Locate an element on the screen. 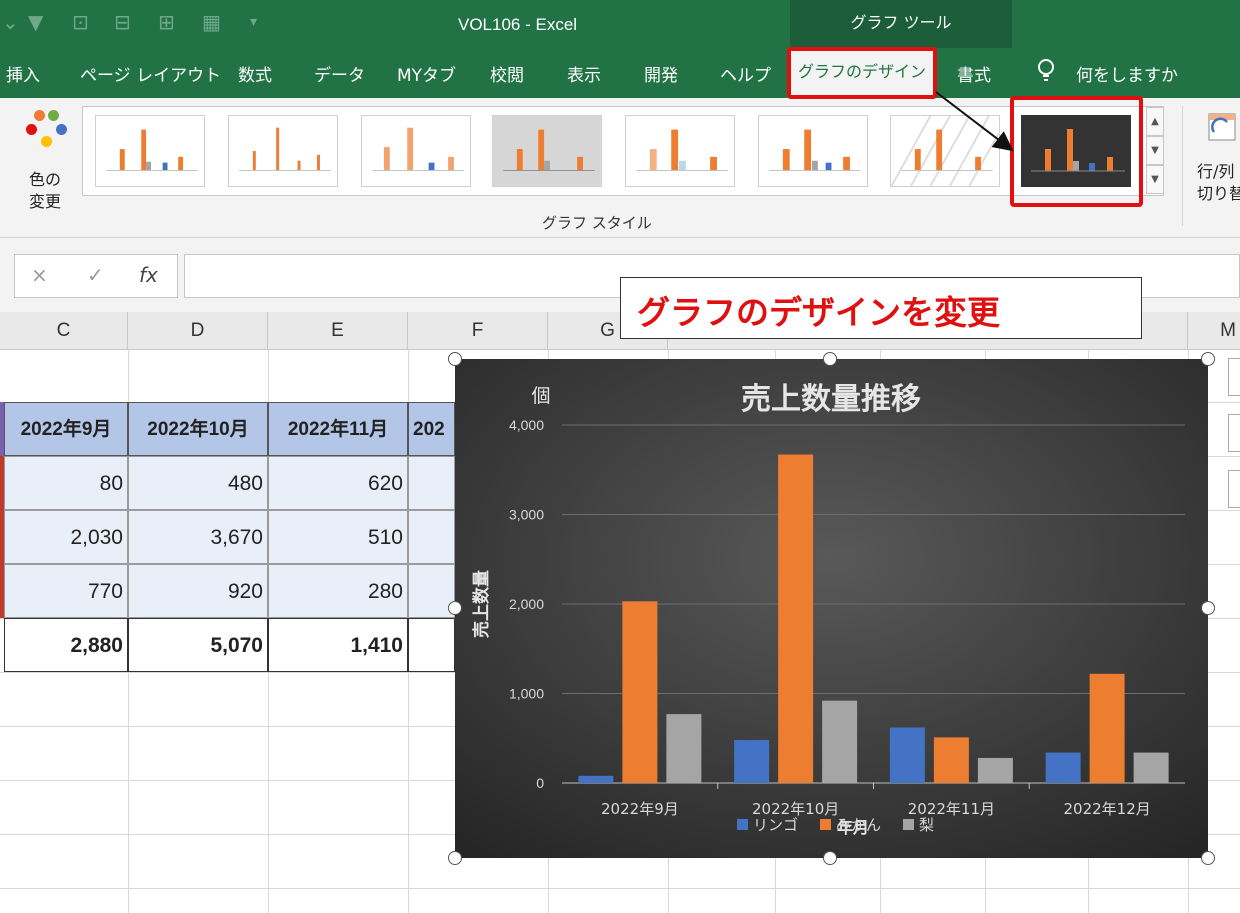 This screenshot has height=913, width=1240. table-cell: 510 is located at coordinates (338, 537).